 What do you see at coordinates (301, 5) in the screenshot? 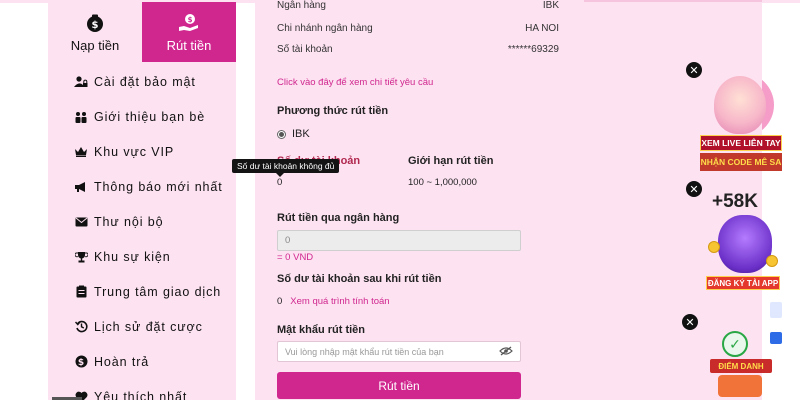
I see `bank-label: Ngân hàng` at bounding box center [301, 5].